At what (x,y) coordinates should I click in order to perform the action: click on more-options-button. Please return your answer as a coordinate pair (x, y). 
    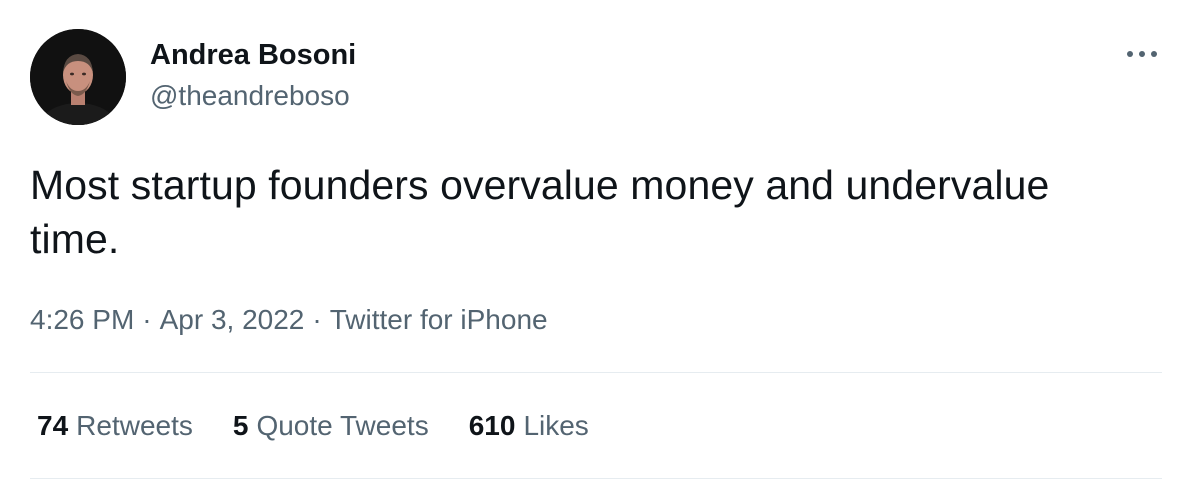
    Looking at the image, I should click on (1142, 54).